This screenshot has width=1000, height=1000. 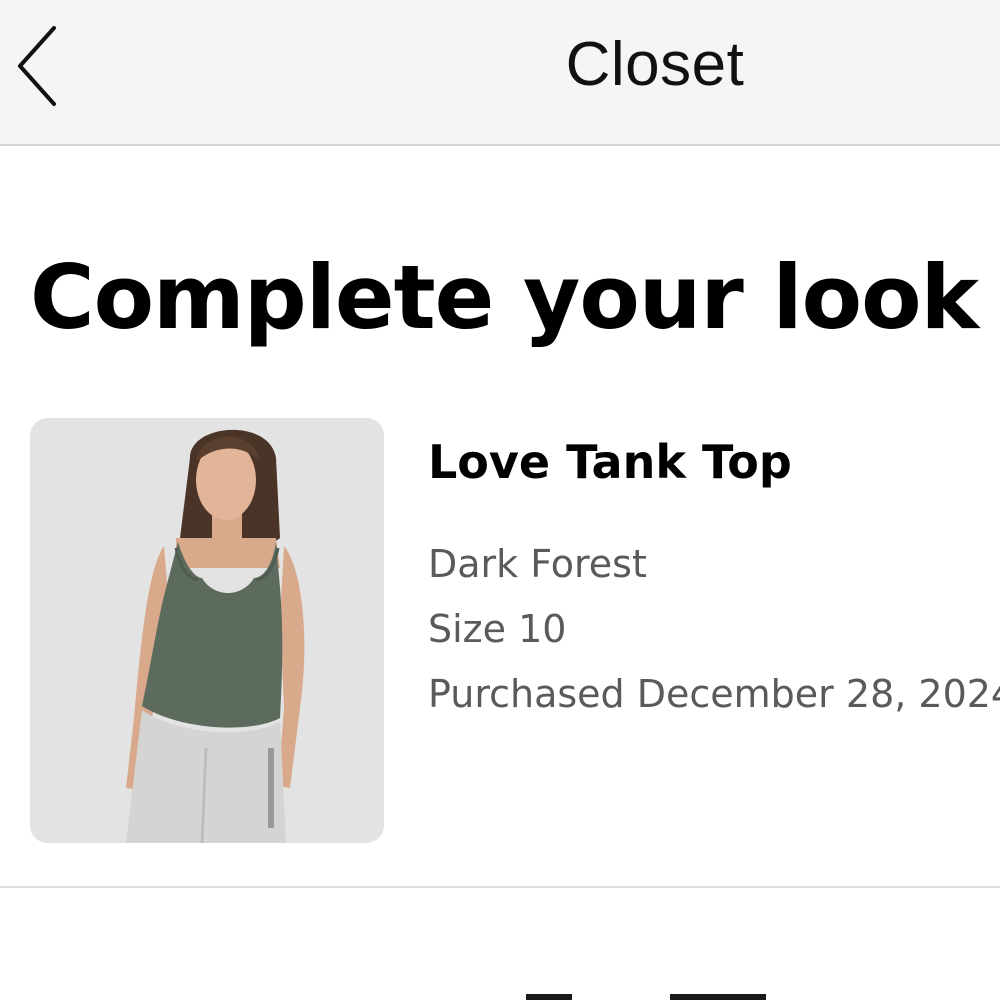 What do you see at coordinates (537, 564) in the screenshot?
I see `product-color: Dark Forest` at bounding box center [537, 564].